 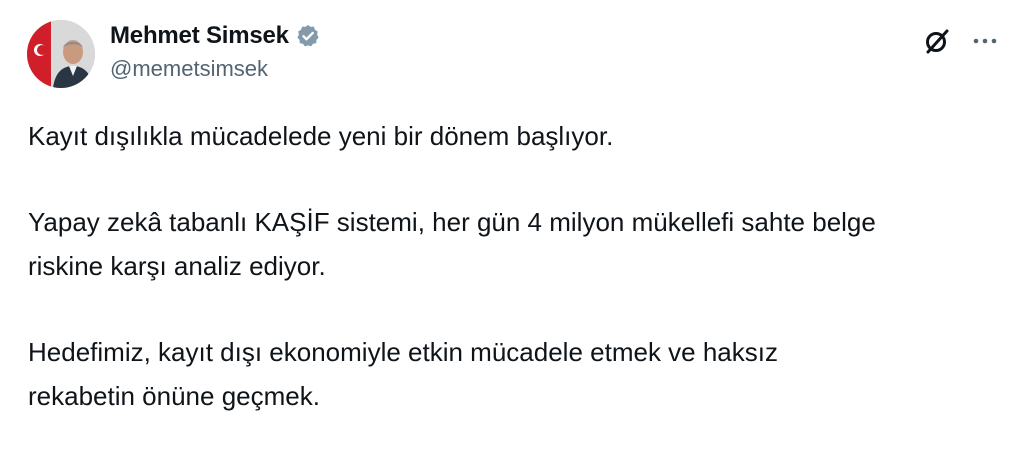 I want to click on author-block: Mehmet Simsek @memetsimsek, so click(x=215, y=52).